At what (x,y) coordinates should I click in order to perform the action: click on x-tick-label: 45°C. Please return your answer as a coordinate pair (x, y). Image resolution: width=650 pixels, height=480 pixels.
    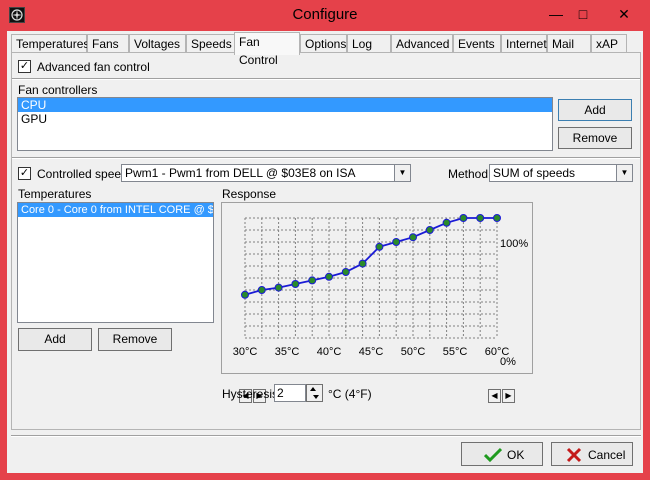
    Looking at the image, I should click on (371, 352).